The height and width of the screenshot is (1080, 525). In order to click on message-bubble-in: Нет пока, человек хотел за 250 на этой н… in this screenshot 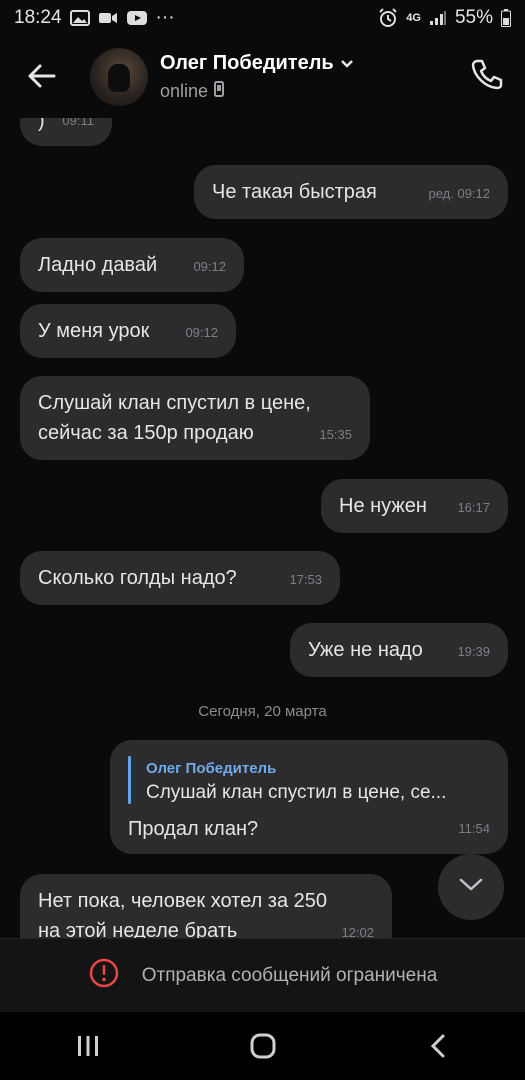, I will do `click(206, 906)`.